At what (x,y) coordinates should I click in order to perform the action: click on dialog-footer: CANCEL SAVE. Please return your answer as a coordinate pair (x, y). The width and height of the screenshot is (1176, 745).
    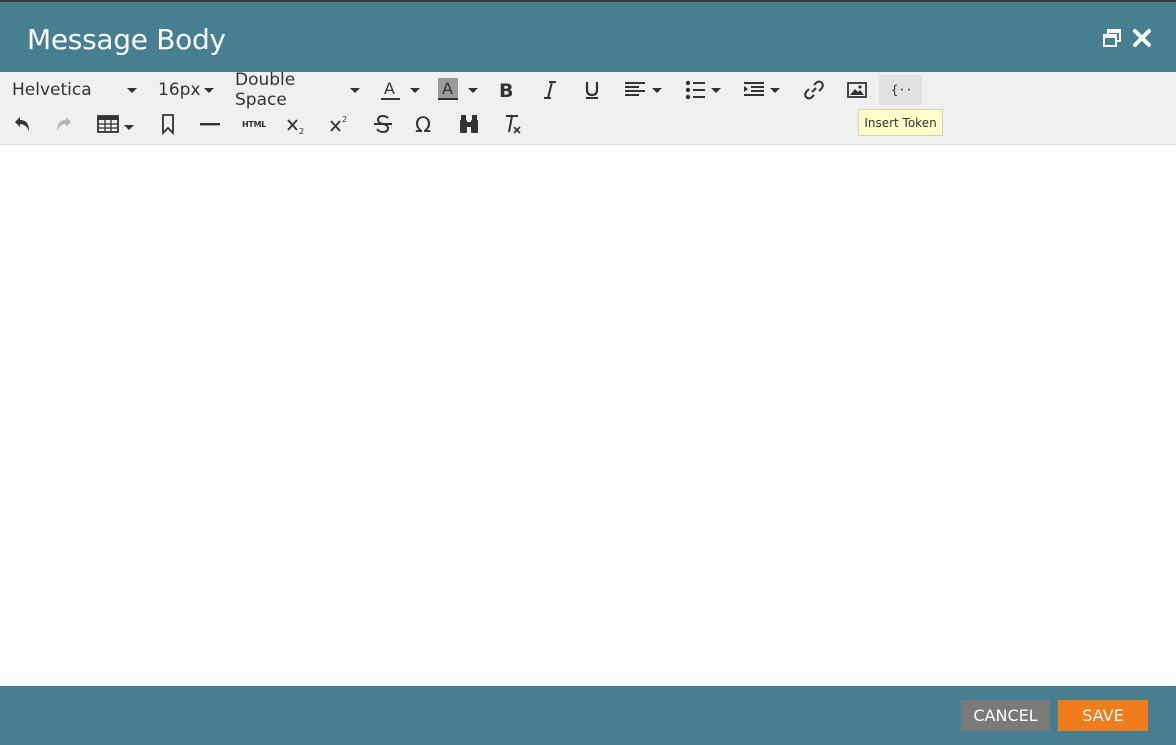
    Looking at the image, I should click on (588, 715).